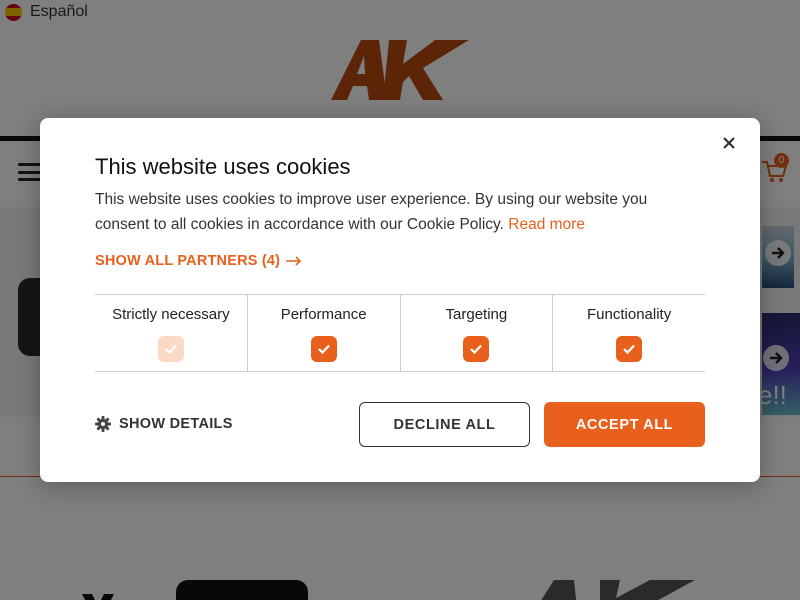  What do you see at coordinates (188, 261) in the screenshot?
I see `partners-label: SHOW ALL PARTNERS (4)` at bounding box center [188, 261].